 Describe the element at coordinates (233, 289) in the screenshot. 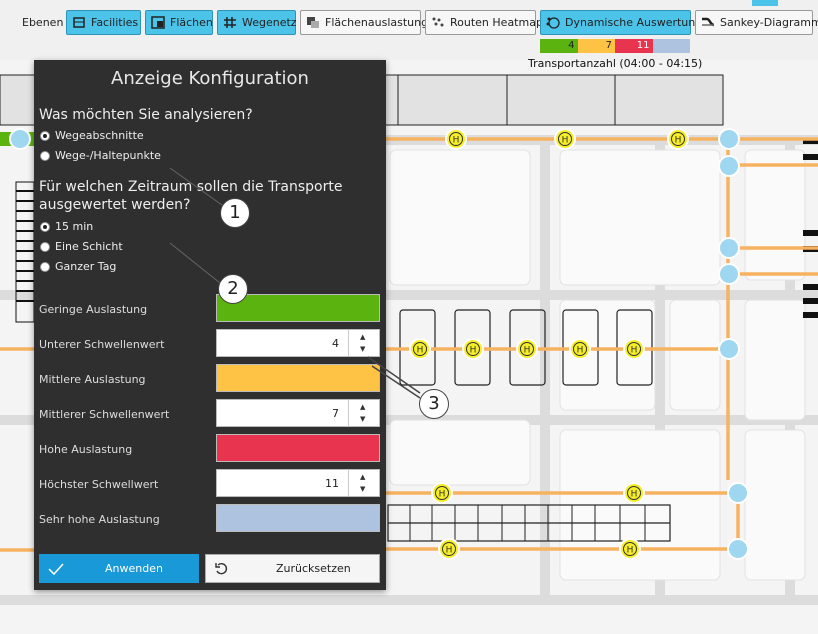

I see `callout-2: 2` at that location.